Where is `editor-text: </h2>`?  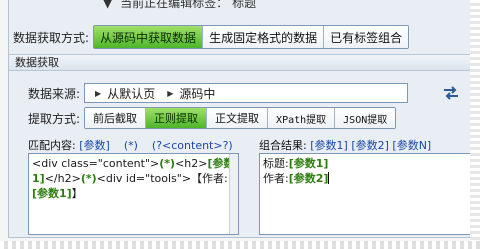
editor-text: </h2> is located at coordinates (62, 178).